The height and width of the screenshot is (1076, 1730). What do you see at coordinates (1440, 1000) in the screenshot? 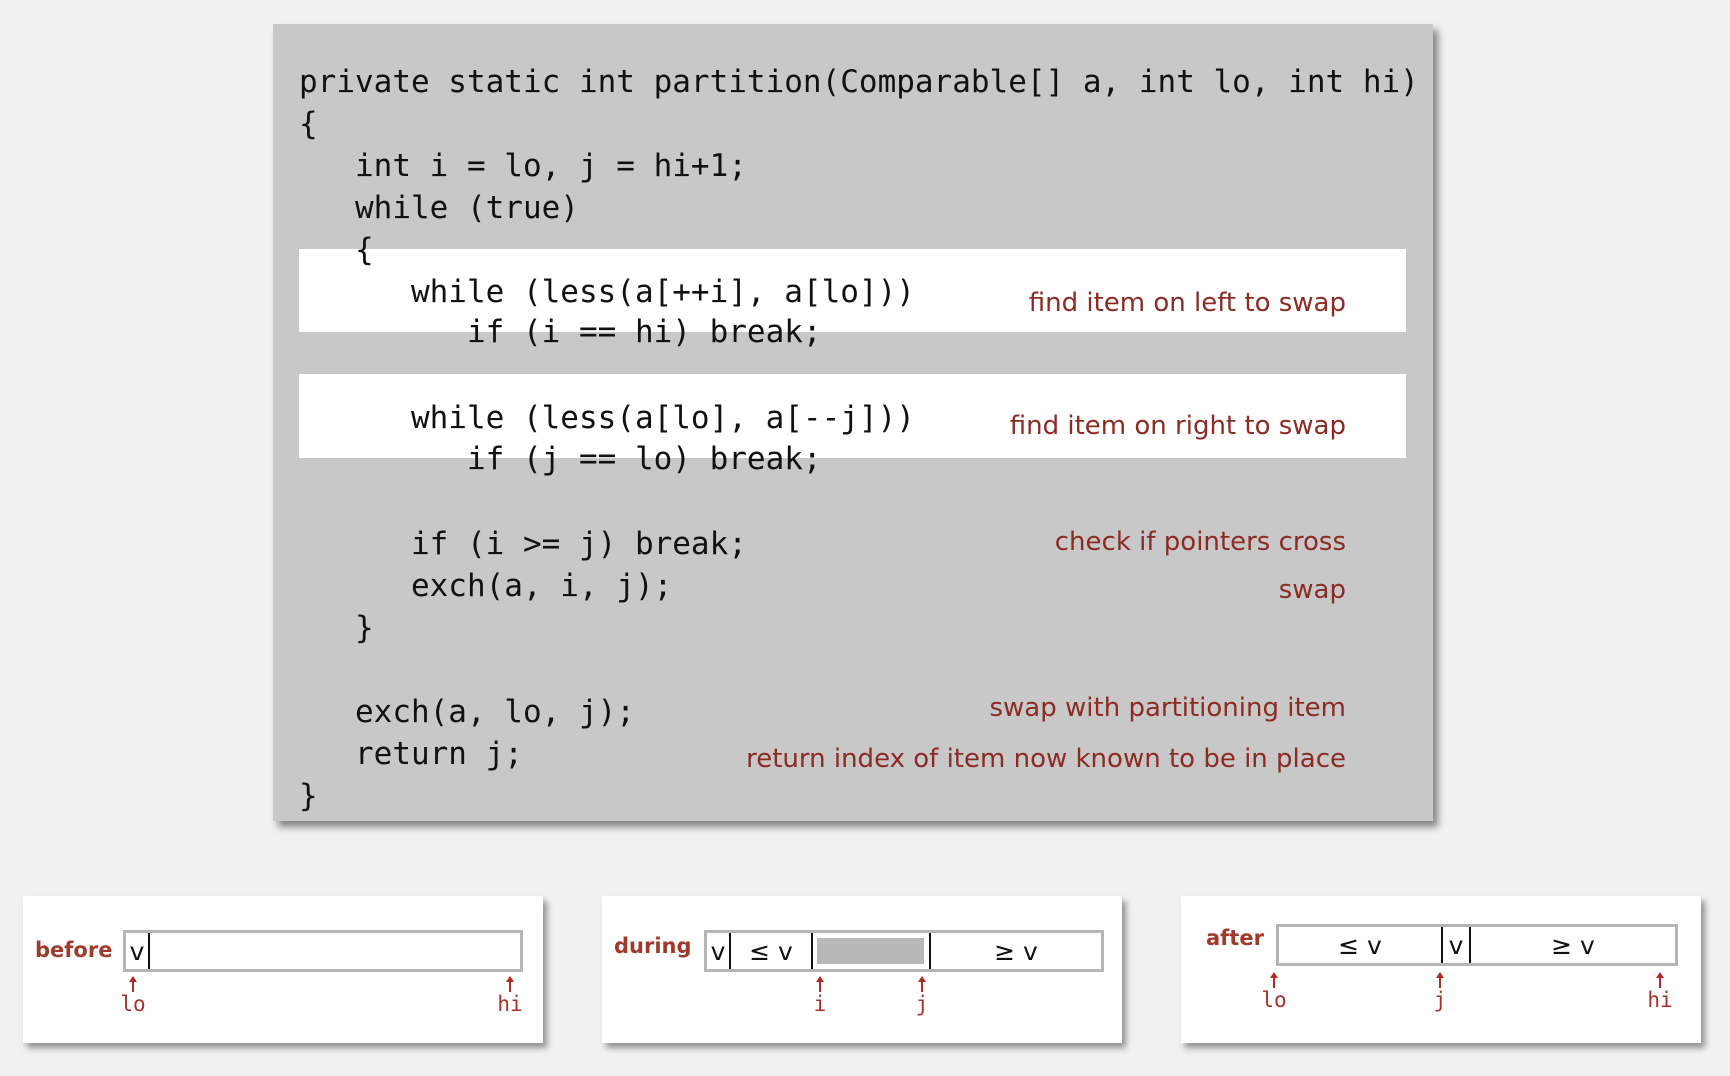
I see `after-pointer-j-label: j` at bounding box center [1440, 1000].